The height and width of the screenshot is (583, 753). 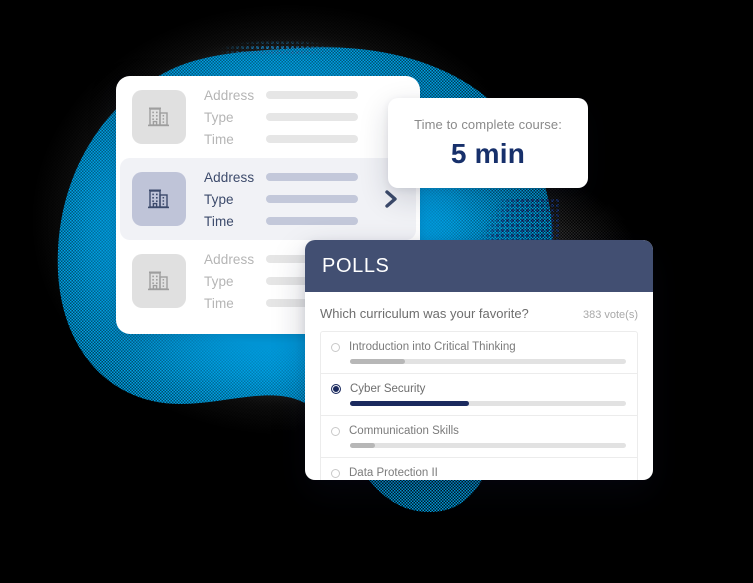 What do you see at coordinates (478, 389) in the screenshot?
I see `poll-option-header: Cyber Security` at bounding box center [478, 389].